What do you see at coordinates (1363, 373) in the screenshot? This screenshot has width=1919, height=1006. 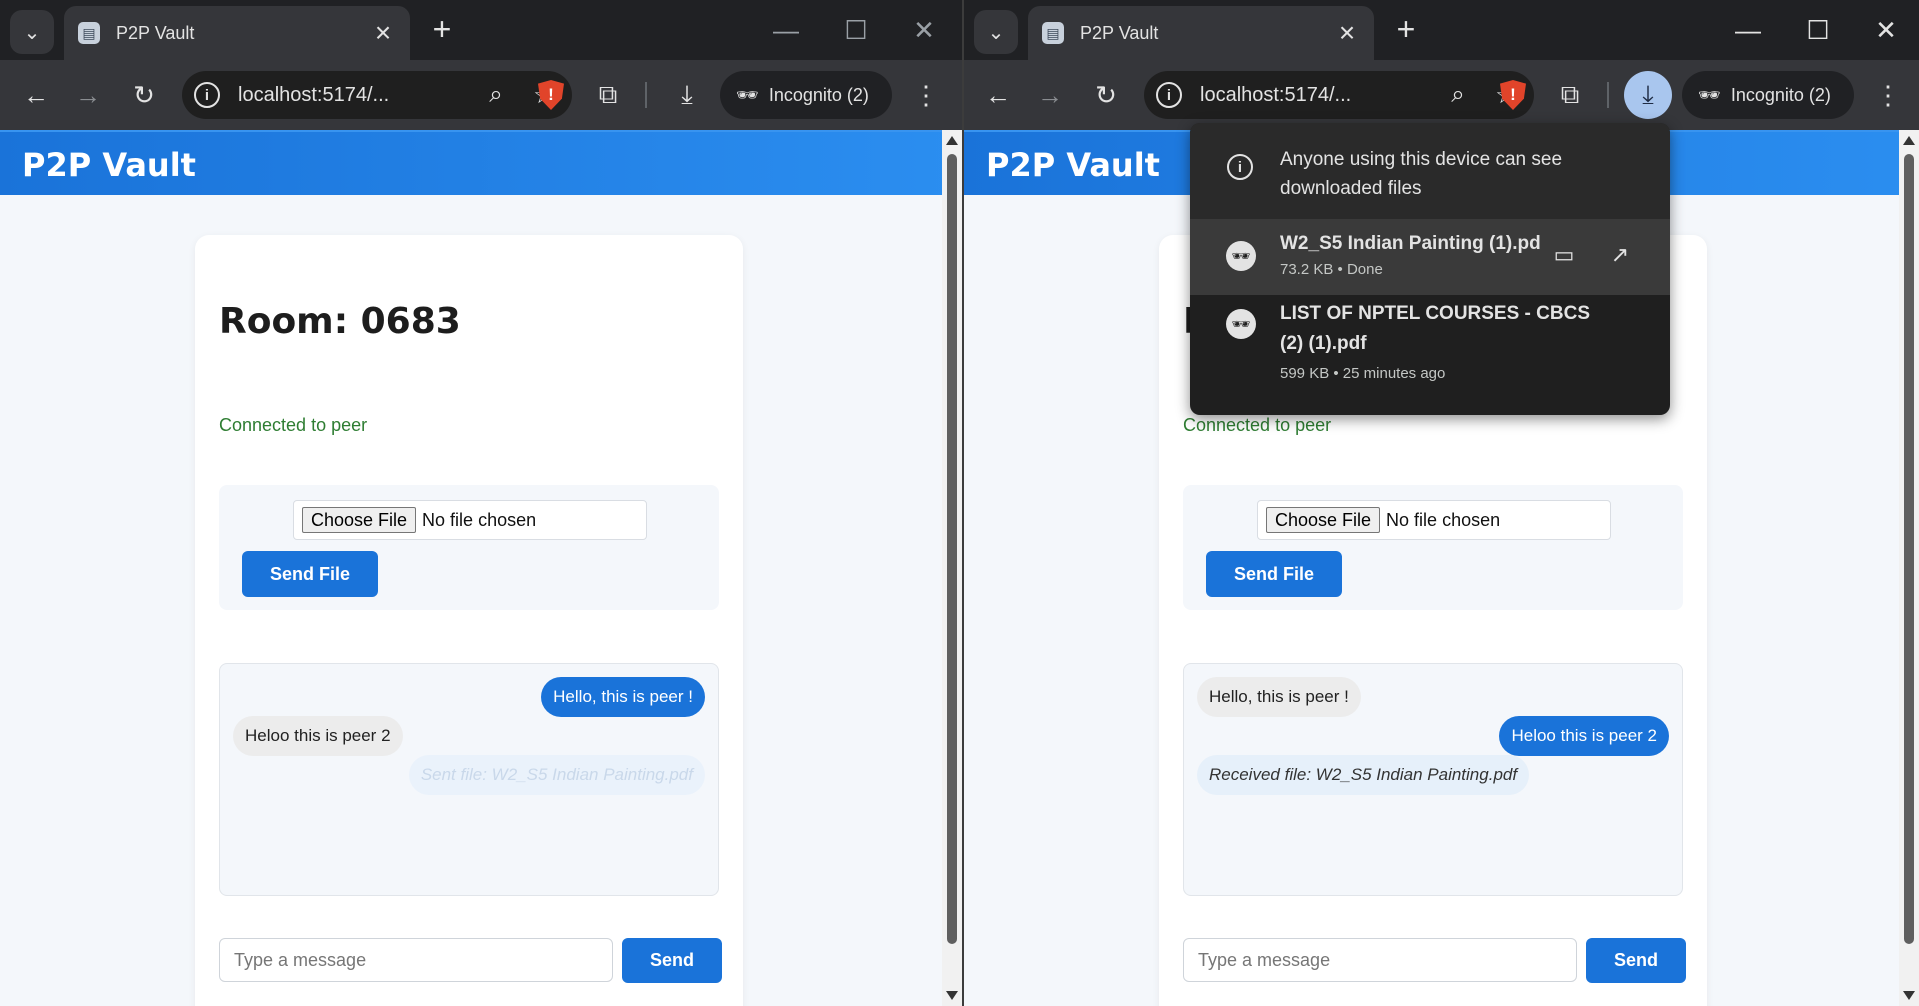 I see `download-meta: 599 KB • 25 minutes ago` at bounding box center [1363, 373].